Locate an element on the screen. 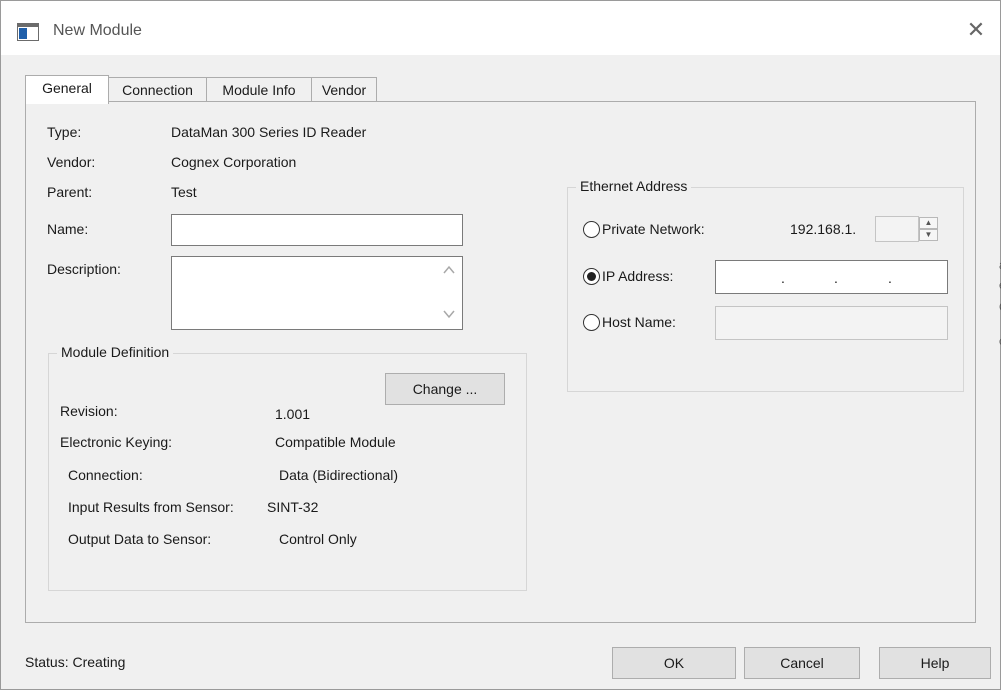 Image resolution: width=1001 pixels, height=690 pixels. output-data-value: Control Only is located at coordinates (318, 539).